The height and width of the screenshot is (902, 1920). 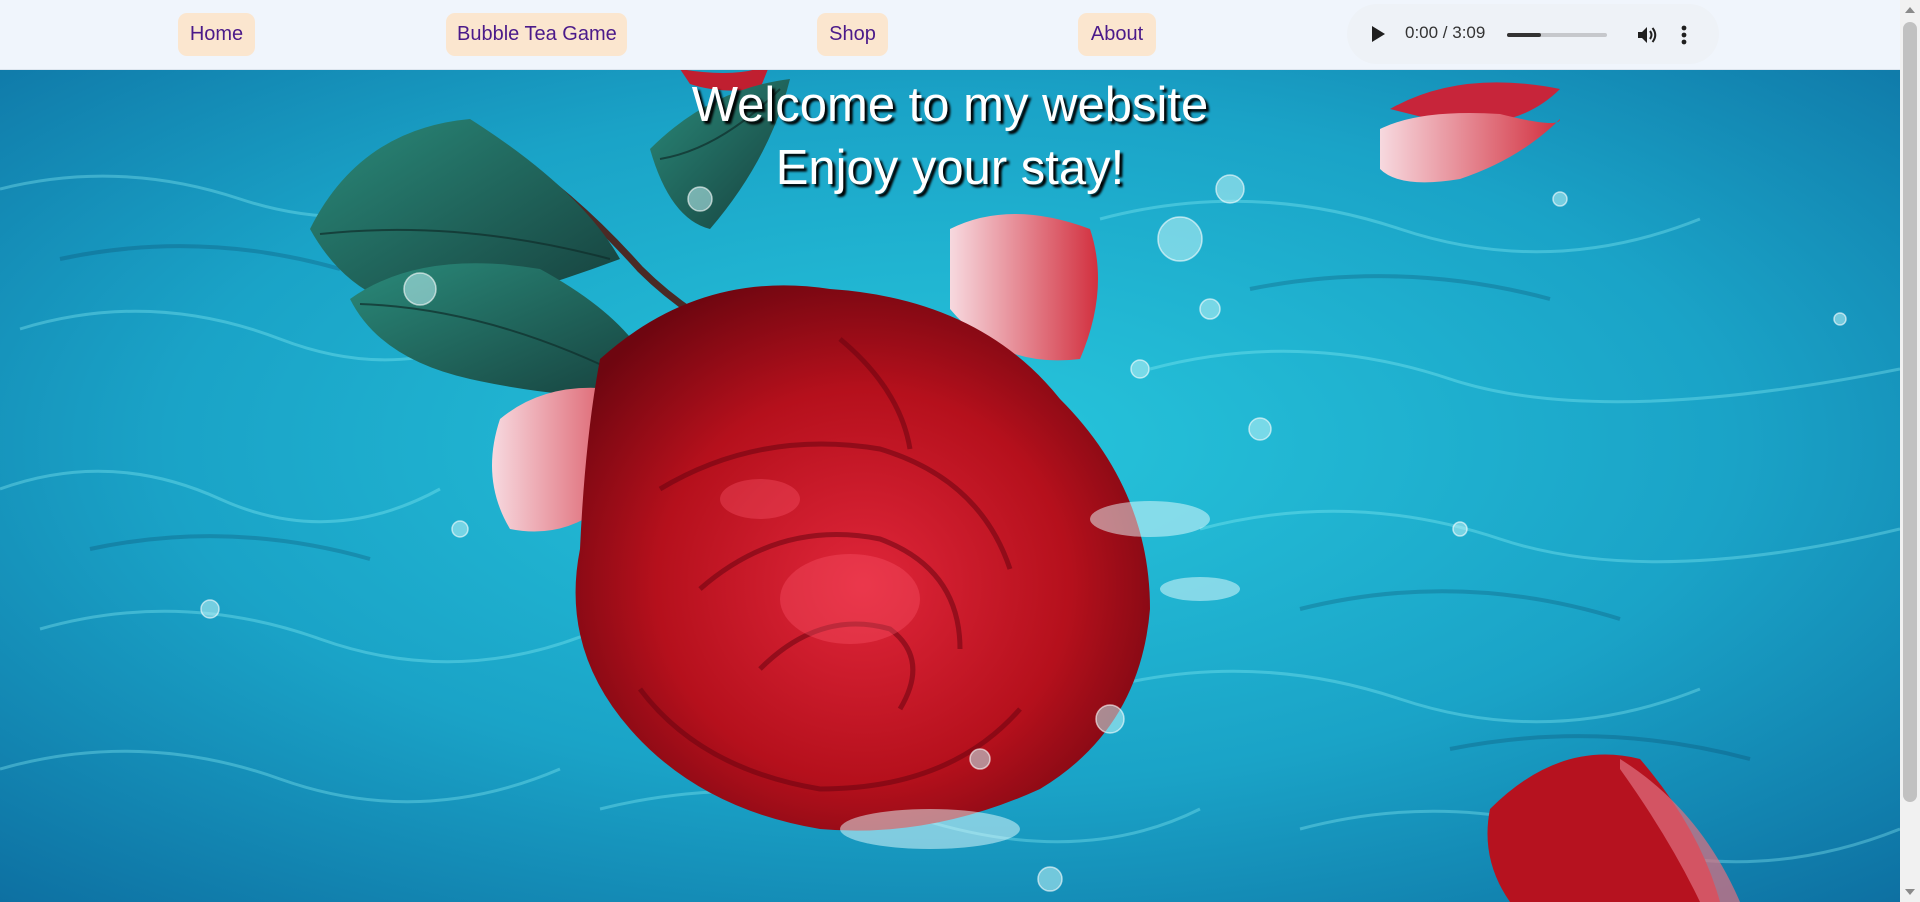 What do you see at coordinates (1648, 35) in the screenshot?
I see `volume-icon` at bounding box center [1648, 35].